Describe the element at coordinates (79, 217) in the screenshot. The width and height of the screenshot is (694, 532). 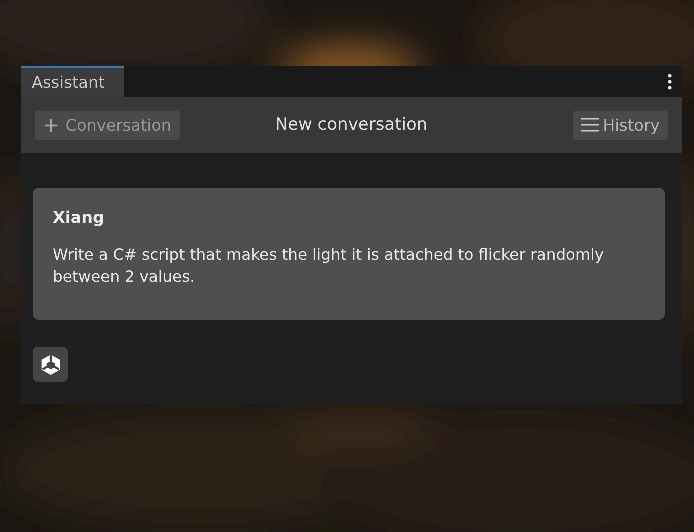
I see `message-author: Xiang` at that location.